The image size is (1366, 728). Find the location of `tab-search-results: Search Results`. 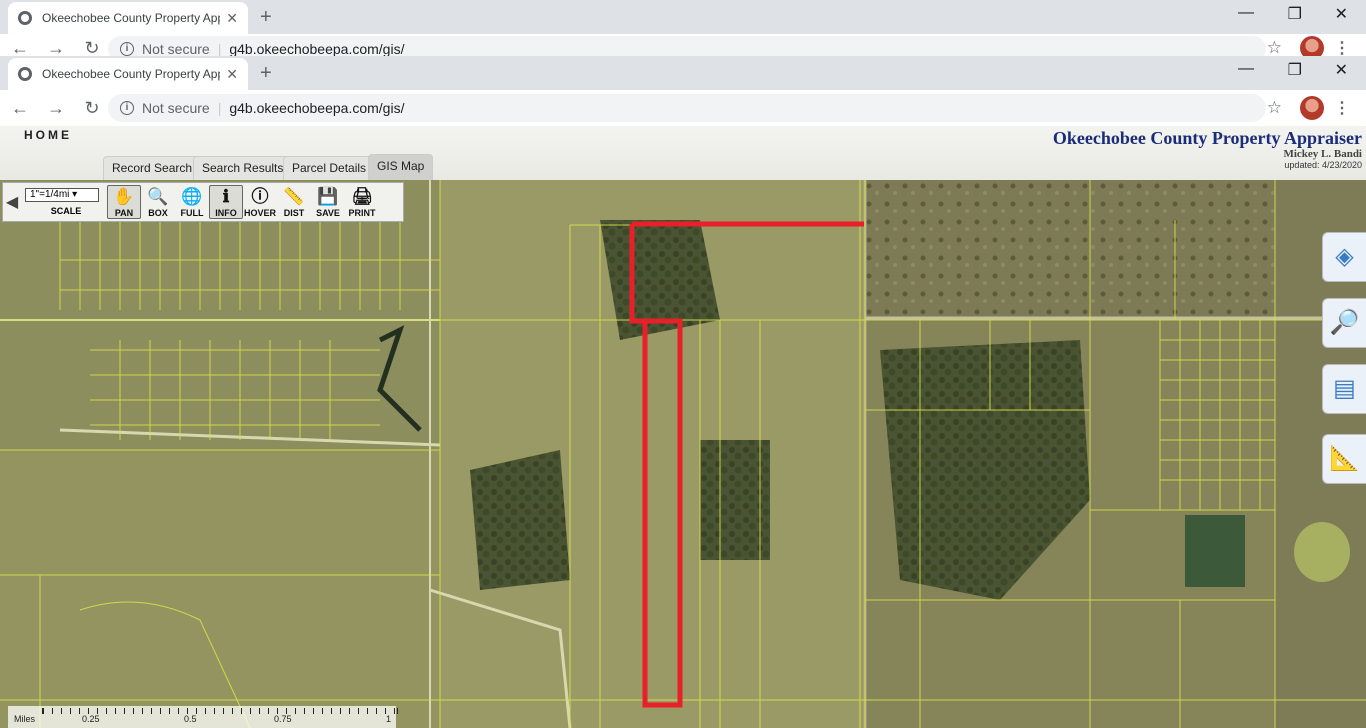

tab-search-results: Search Results is located at coordinates (243, 168).